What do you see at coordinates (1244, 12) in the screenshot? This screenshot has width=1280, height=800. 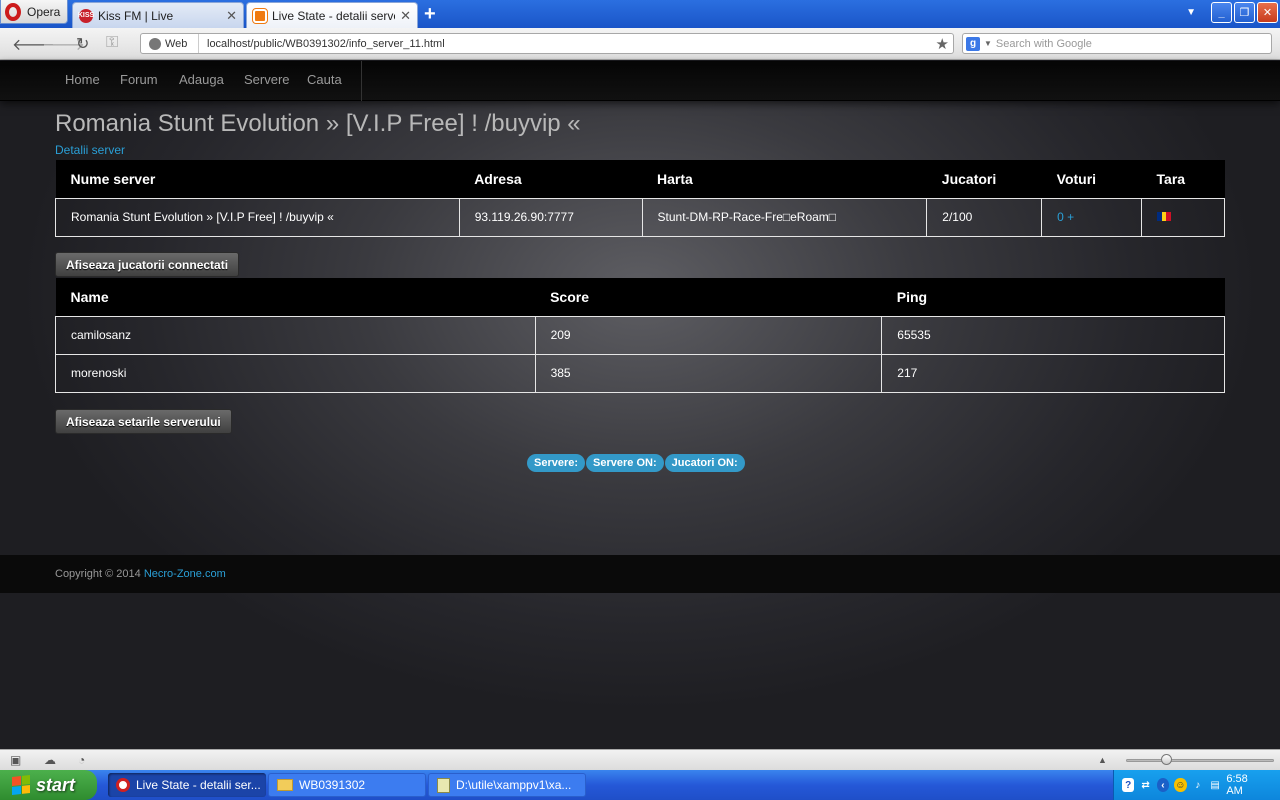 I see `restore-icon: ❐` at bounding box center [1244, 12].